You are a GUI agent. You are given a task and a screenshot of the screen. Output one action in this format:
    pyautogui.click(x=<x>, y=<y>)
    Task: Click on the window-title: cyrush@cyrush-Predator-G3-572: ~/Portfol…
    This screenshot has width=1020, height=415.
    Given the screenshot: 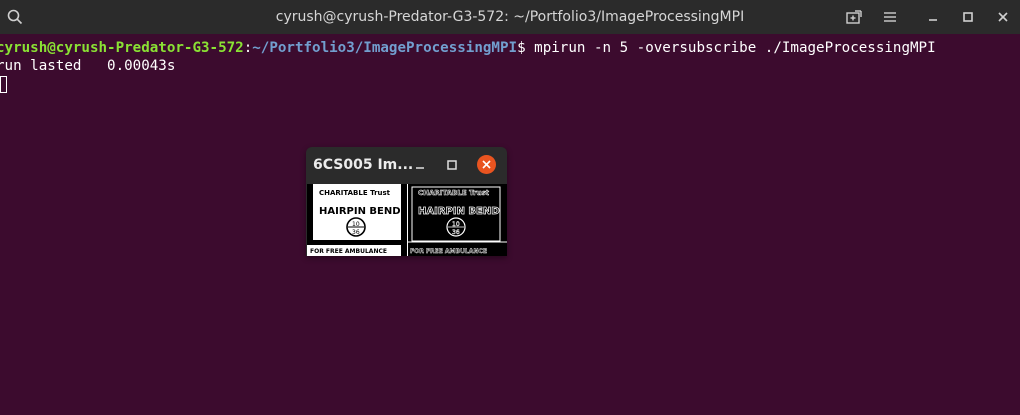 What is the action you would take?
    pyautogui.click(x=510, y=17)
    